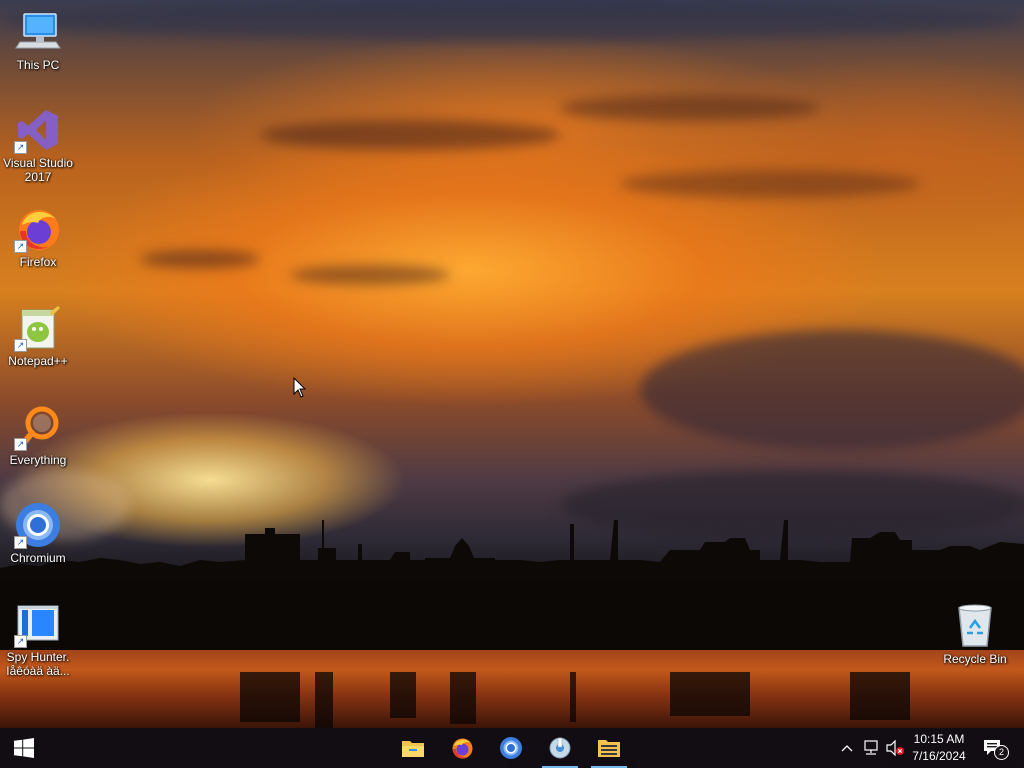 This screenshot has height=768, width=1024. Describe the element at coordinates (38, 262) in the screenshot. I see `desktop-icon-label: Firefox` at that location.